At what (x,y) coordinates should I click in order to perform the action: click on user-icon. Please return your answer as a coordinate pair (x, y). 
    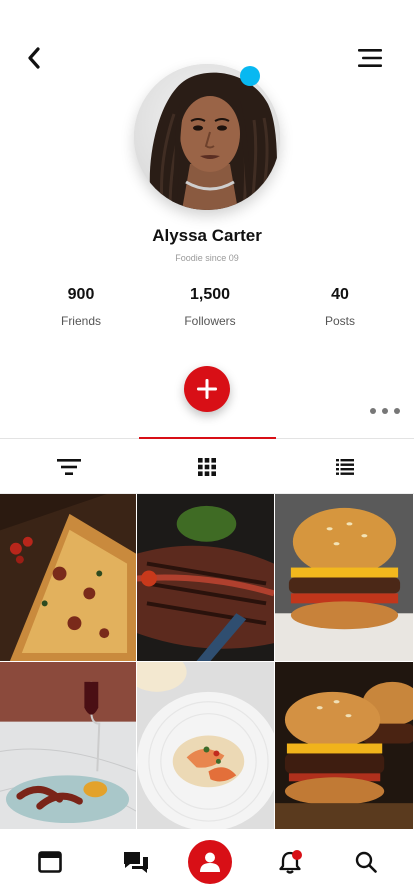
    Looking at the image, I should click on (210, 862).